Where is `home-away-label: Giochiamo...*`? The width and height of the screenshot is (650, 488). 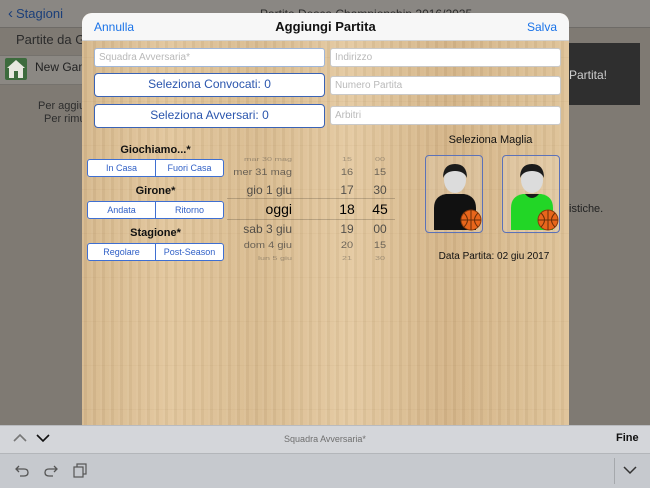 home-away-label: Giochiamo...* is located at coordinates (155, 150).